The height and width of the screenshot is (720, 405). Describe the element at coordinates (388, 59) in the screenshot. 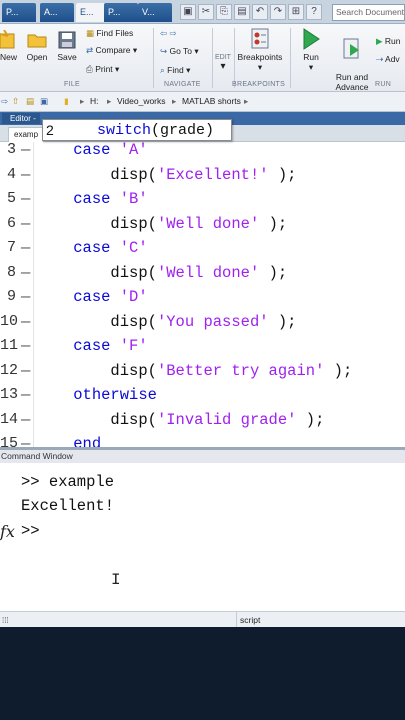

I see `advance-button: ⇢ Adv` at that location.